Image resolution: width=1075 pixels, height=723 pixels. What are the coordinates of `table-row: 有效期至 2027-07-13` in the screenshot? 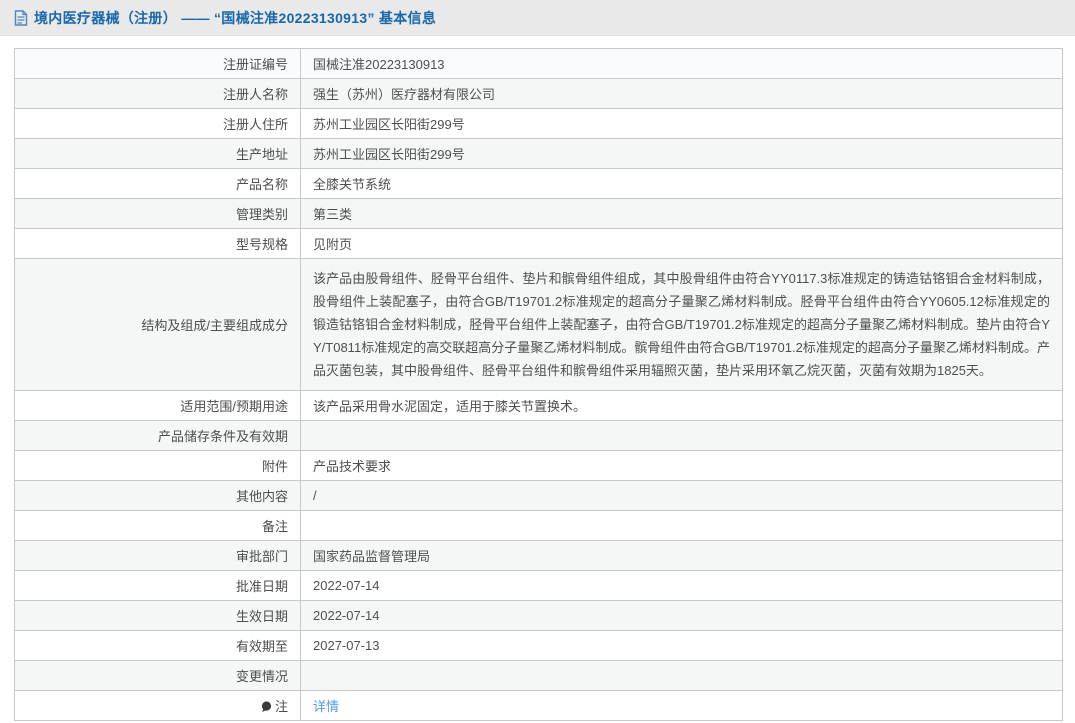 It's located at (538, 645).